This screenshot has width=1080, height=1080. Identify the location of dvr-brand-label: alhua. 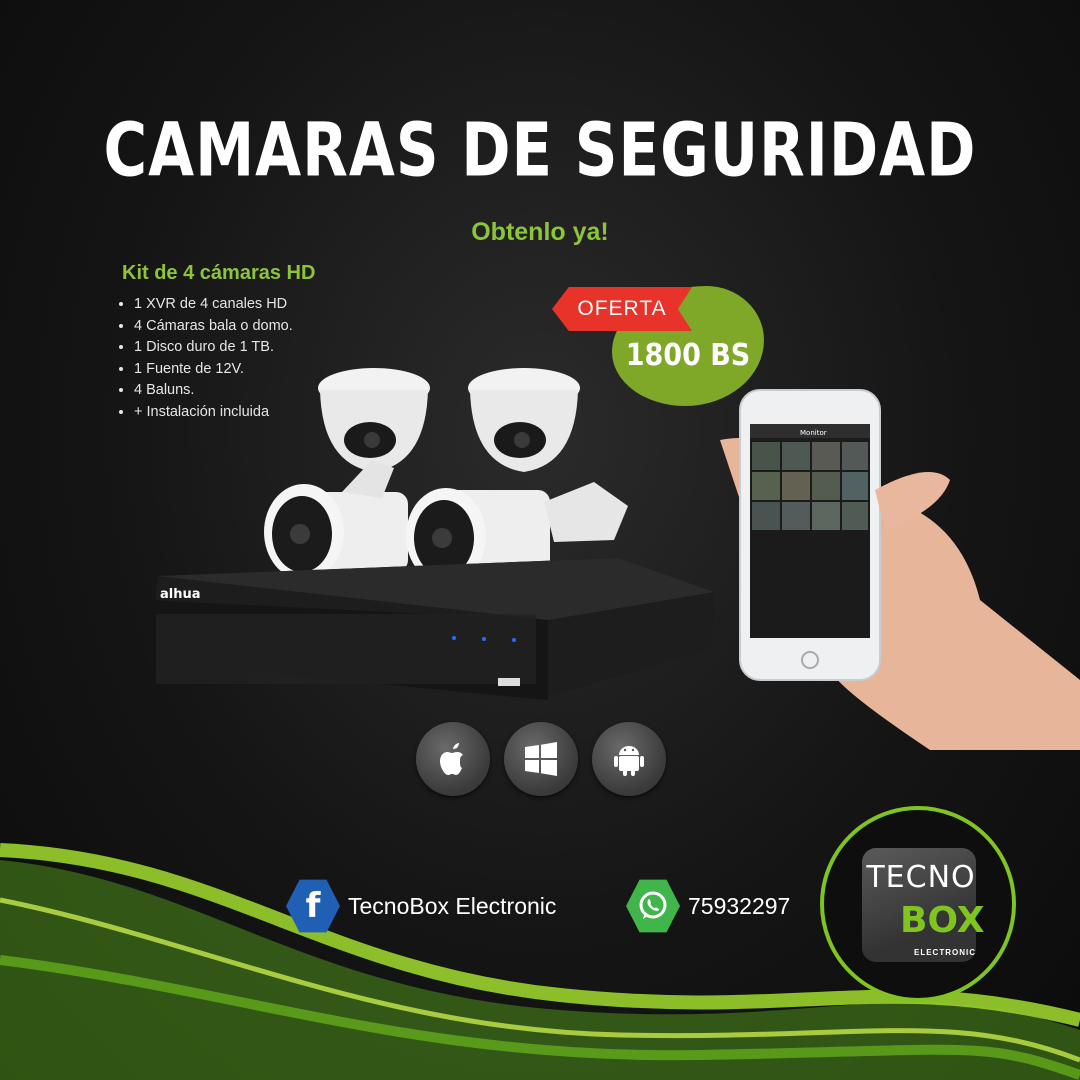
(180, 594).